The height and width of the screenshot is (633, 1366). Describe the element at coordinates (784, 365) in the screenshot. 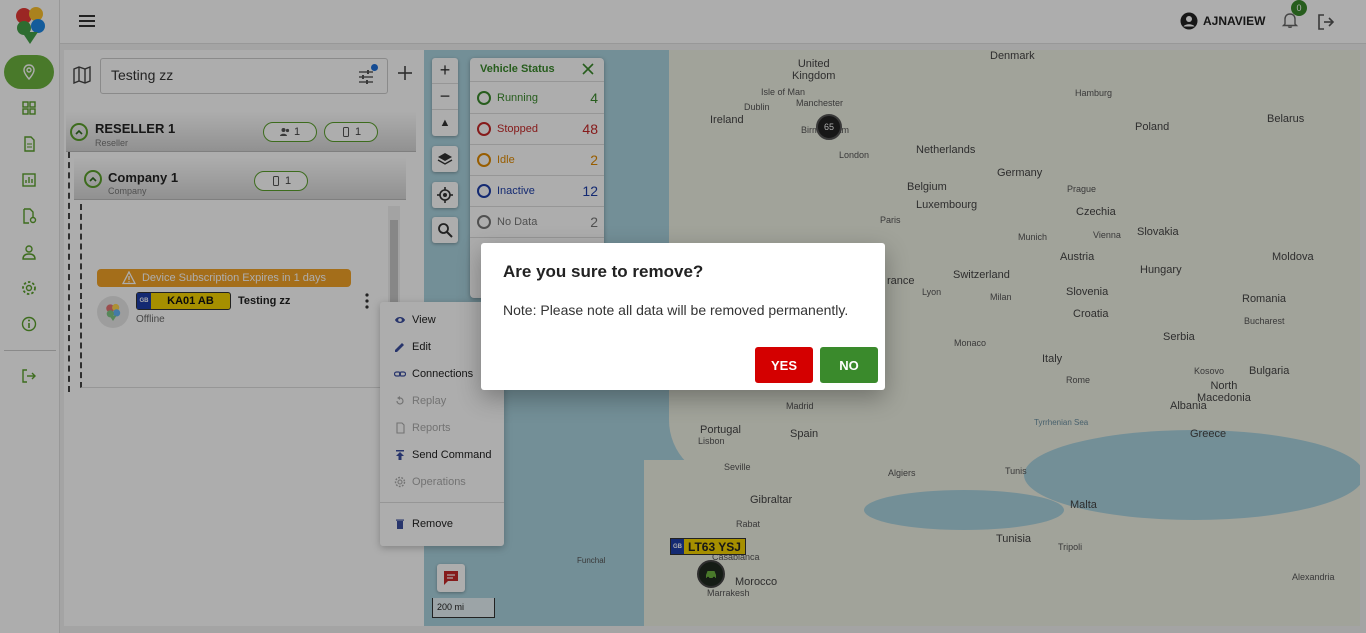

I see `yes-button: YES` at that location.